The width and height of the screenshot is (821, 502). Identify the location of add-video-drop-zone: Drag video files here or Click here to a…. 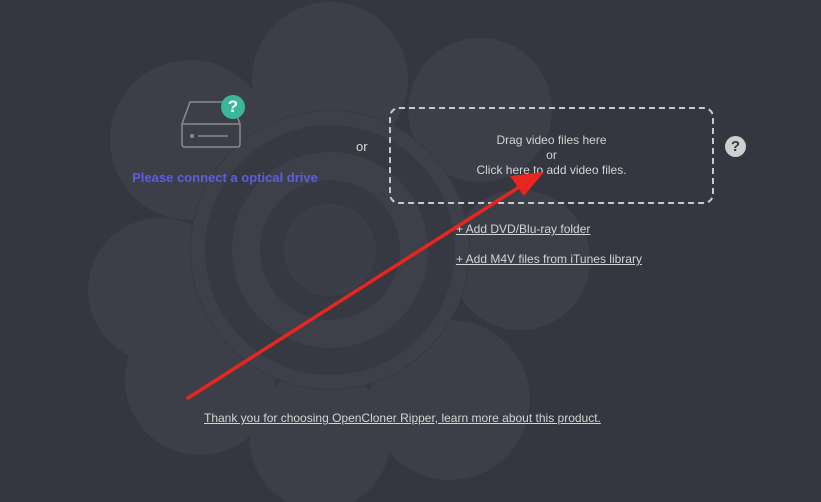
(551, 155).